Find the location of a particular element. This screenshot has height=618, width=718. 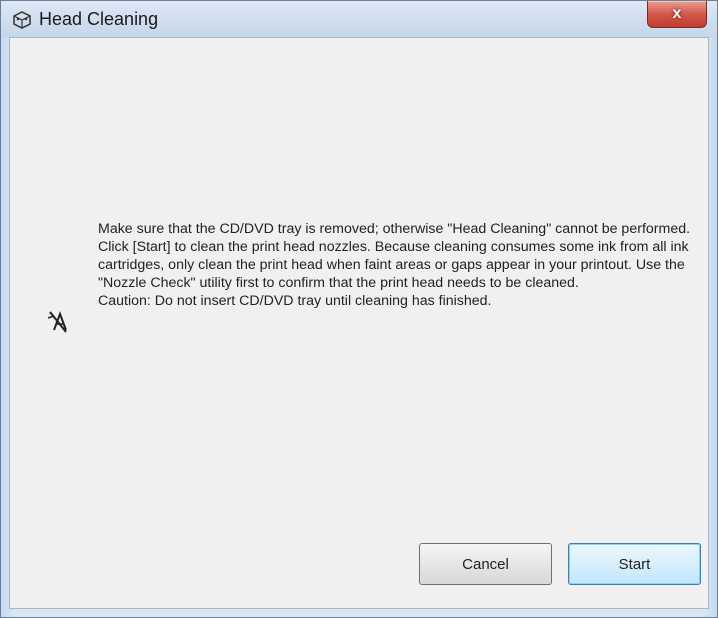

close-button: x is located at coordinates (677, 14).